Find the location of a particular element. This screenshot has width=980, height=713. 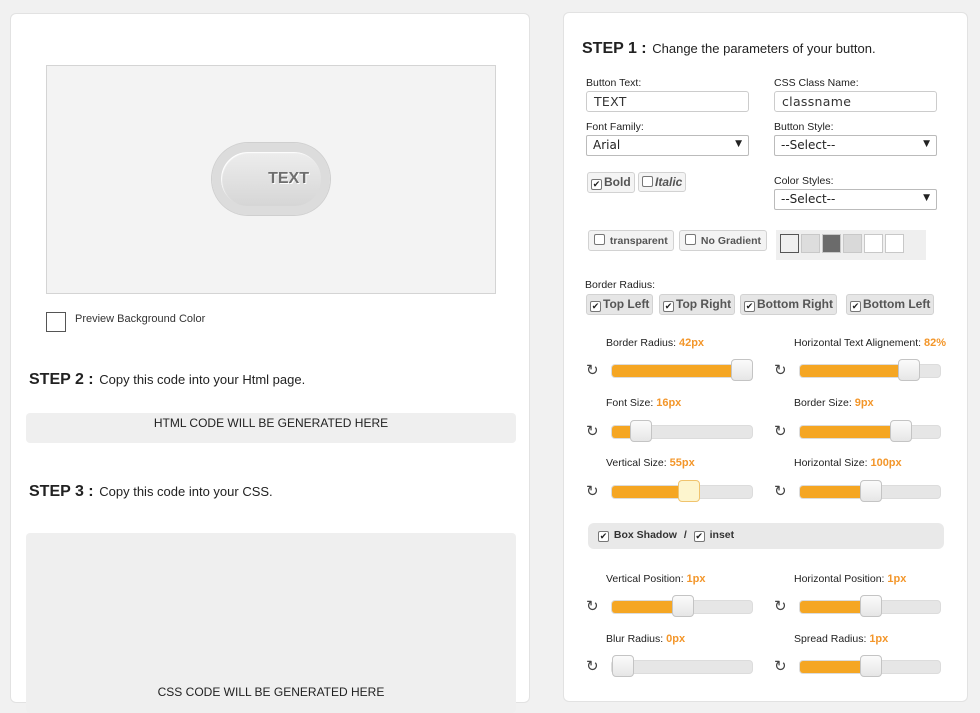

border-radius-label: Border Radius: is located at coordinates (620, 285).